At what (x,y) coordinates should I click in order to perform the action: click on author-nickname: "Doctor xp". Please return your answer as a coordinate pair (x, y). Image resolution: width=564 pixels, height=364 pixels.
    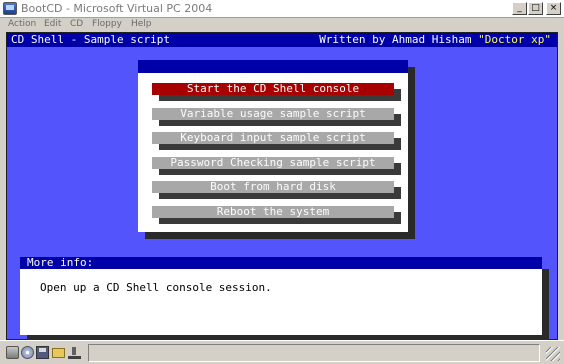
    Looking at the image, I should click on (514, 39).